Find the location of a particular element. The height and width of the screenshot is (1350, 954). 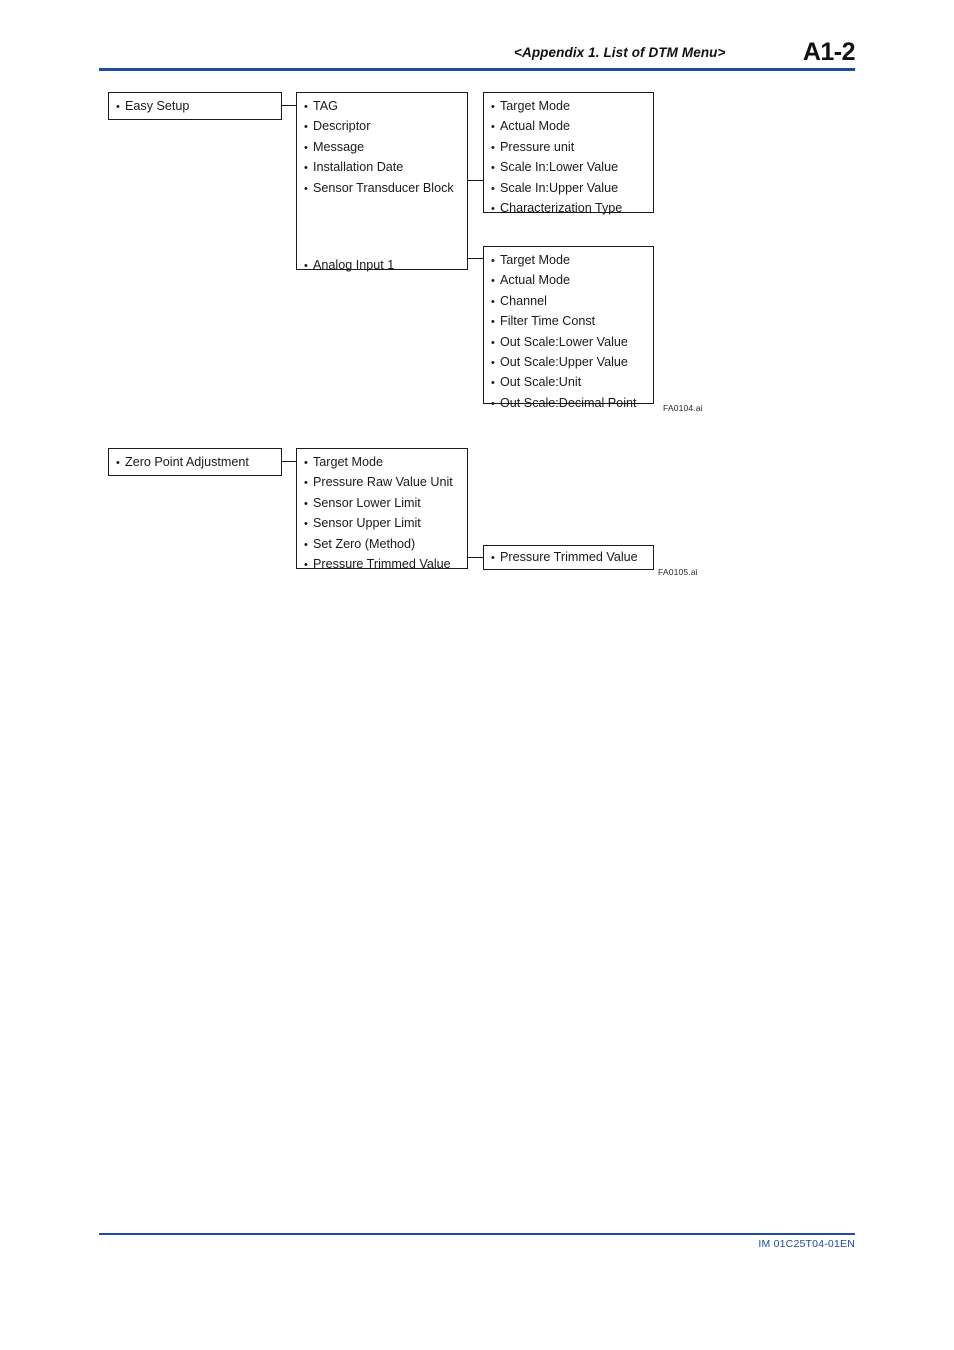

menu-item-out-scale-decimal-point: Out Scale:Decimal Point is located at coordinates (567, 404).